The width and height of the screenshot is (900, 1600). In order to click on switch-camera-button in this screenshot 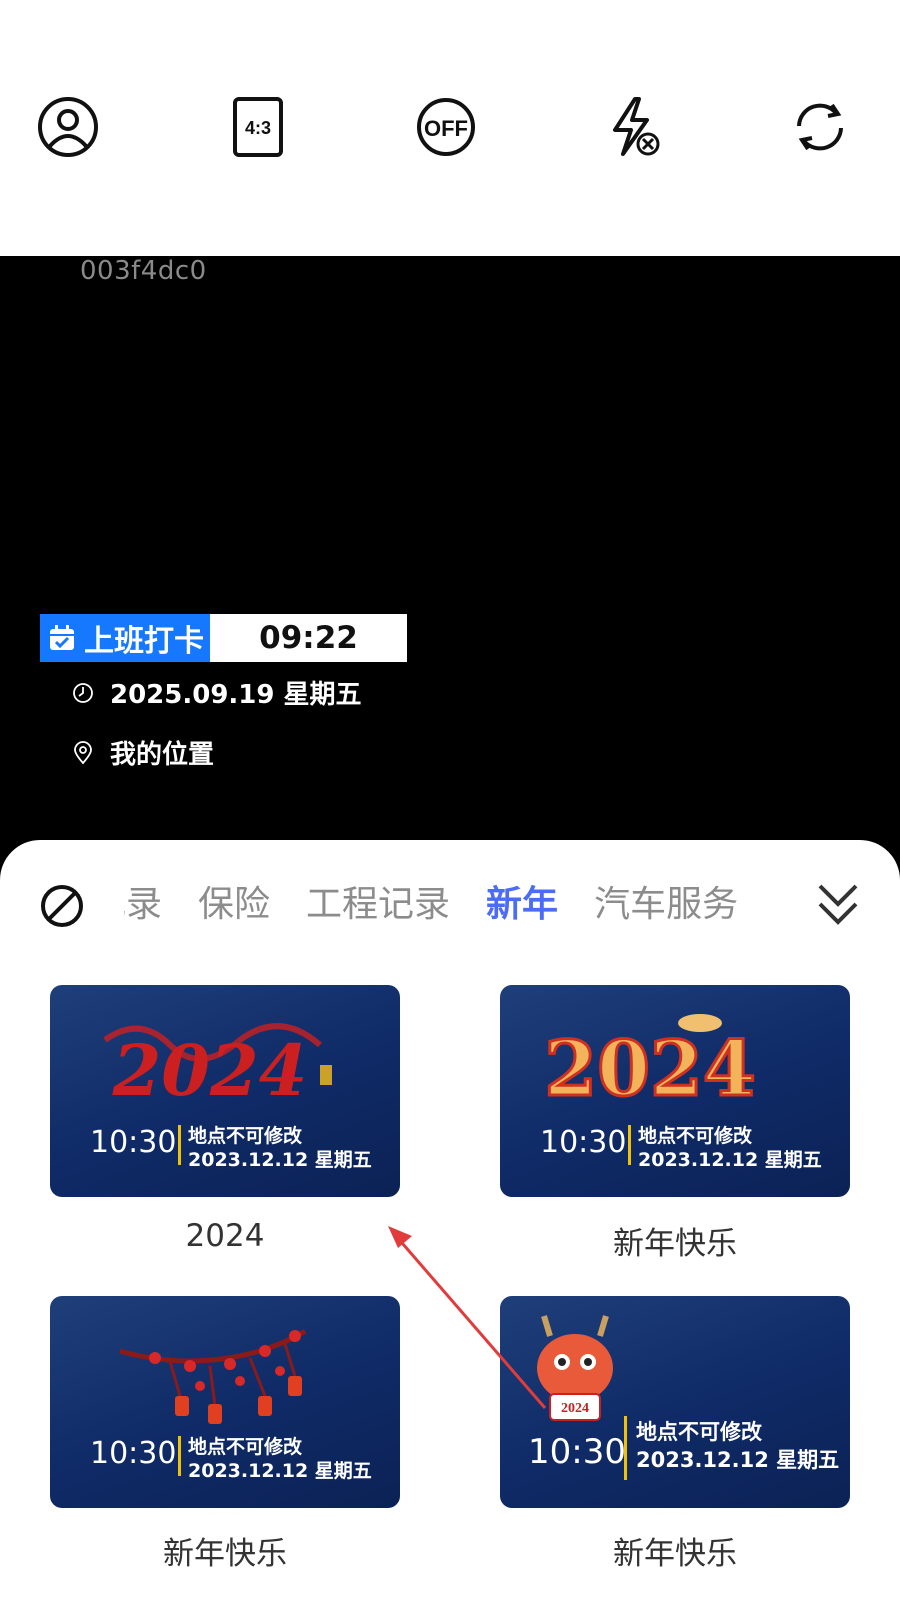, I will do `click(820, 127)`.